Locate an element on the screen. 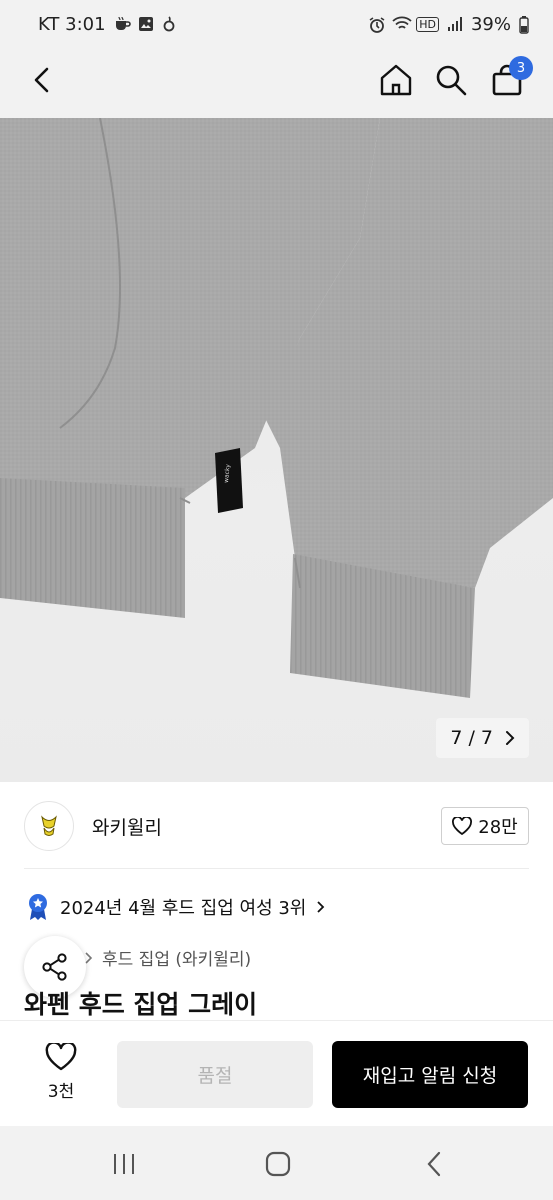 Image resolution: width=553 pixels, height=1200 pixels. back-arrow-icon is located at coordinates (41, 80).